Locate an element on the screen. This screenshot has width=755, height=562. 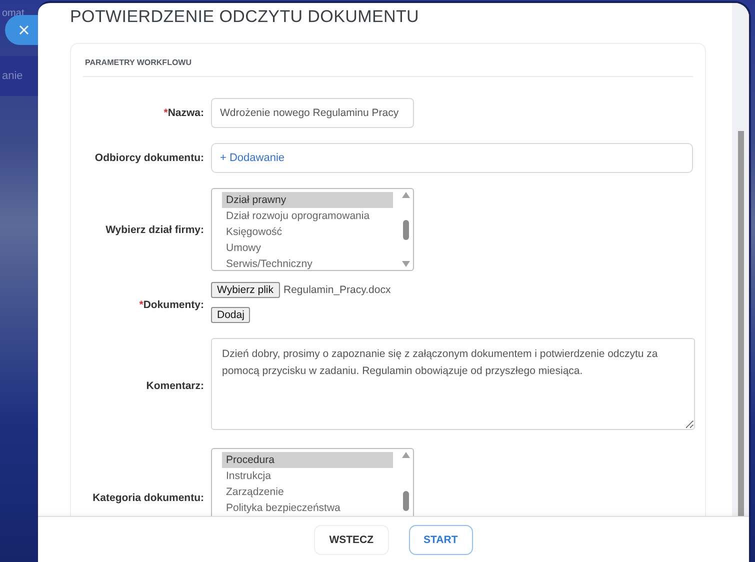
recipients-field: + Dodawanie is located at coordinates (452, 158).